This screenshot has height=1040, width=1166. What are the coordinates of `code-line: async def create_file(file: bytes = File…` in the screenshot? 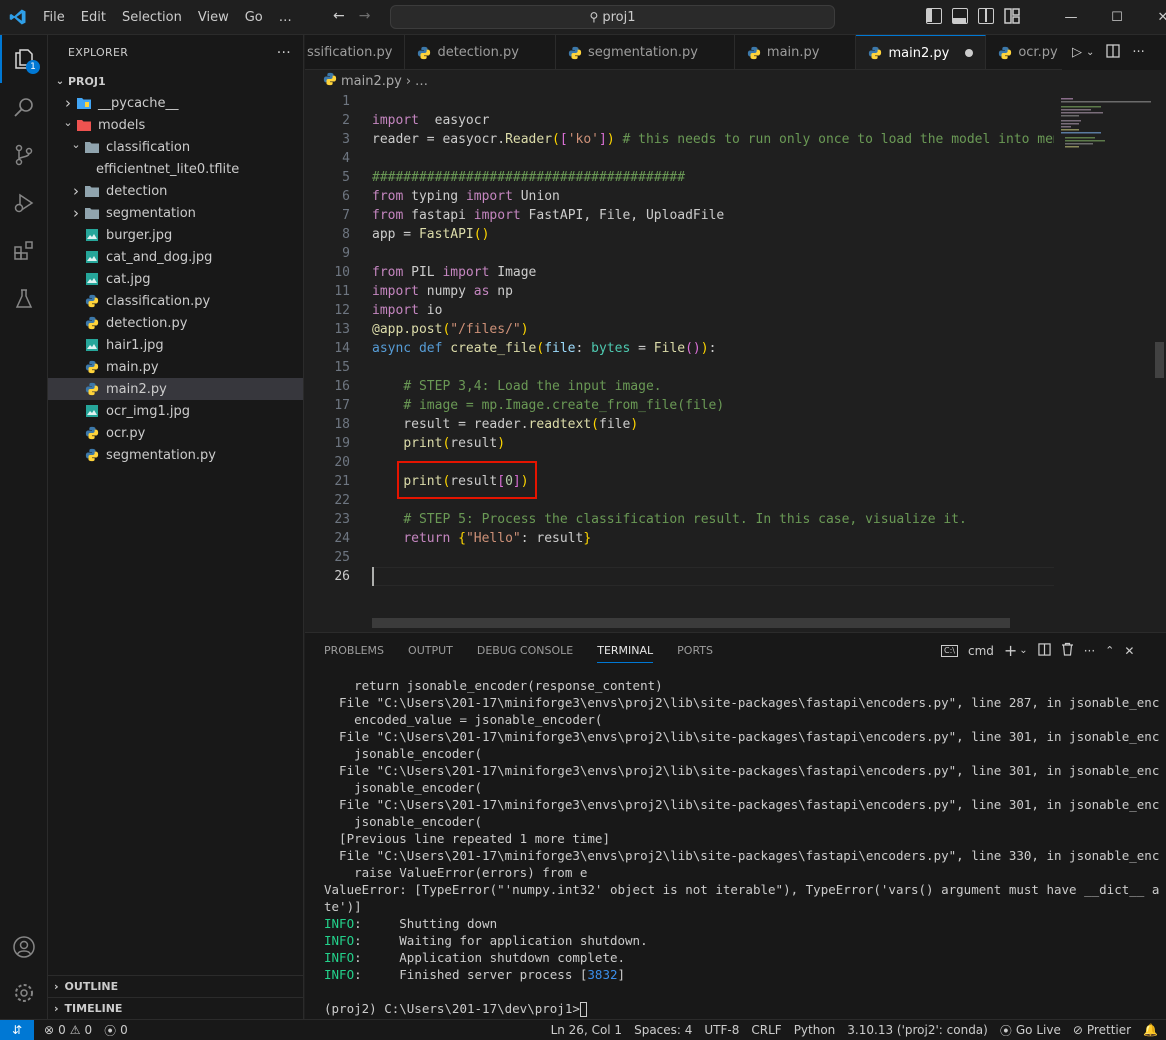 It's located at (713, 348).